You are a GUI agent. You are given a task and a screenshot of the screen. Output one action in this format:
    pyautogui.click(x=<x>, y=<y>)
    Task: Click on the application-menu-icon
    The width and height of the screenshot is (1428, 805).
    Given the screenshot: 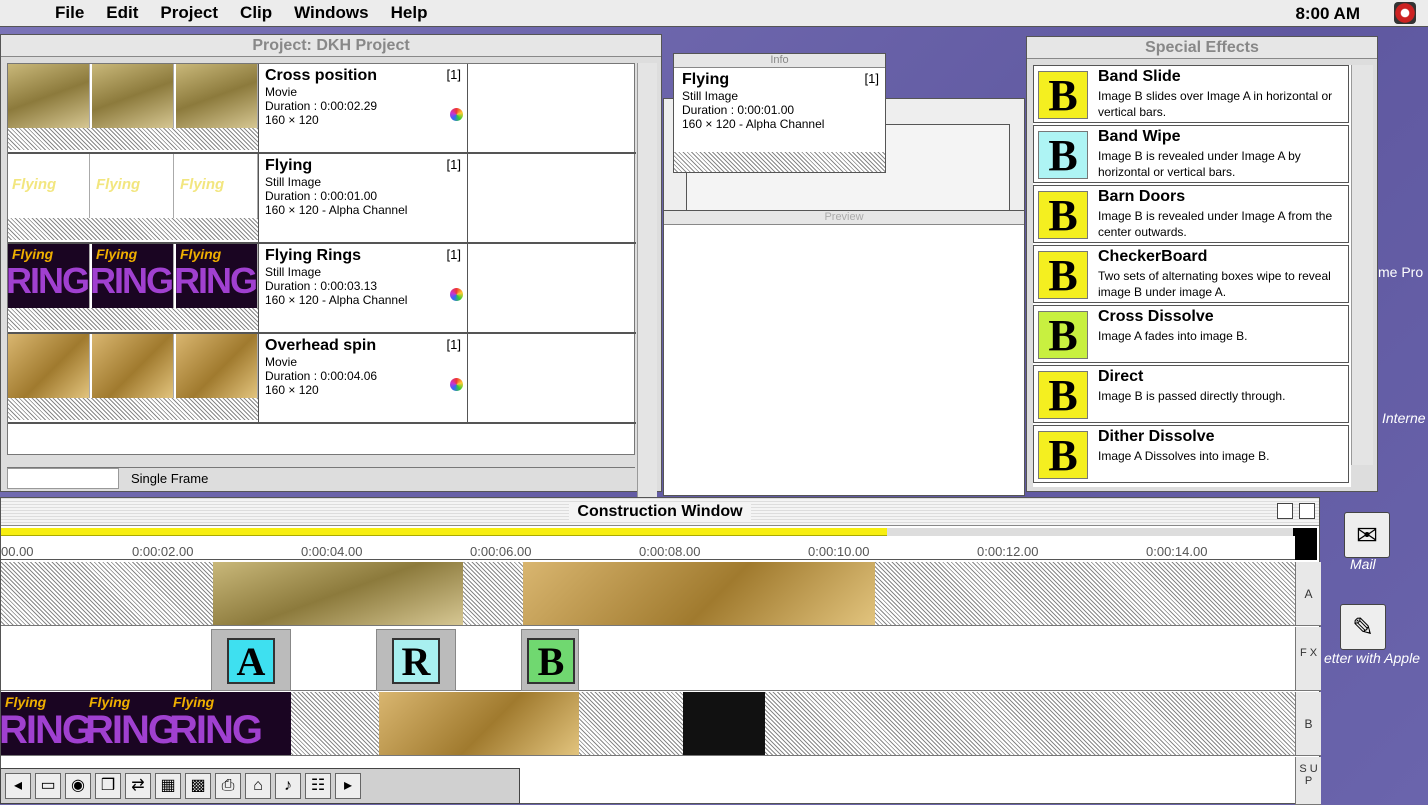 What is the action you would take?
    pyautogui.click(x=1405, y=13)
    